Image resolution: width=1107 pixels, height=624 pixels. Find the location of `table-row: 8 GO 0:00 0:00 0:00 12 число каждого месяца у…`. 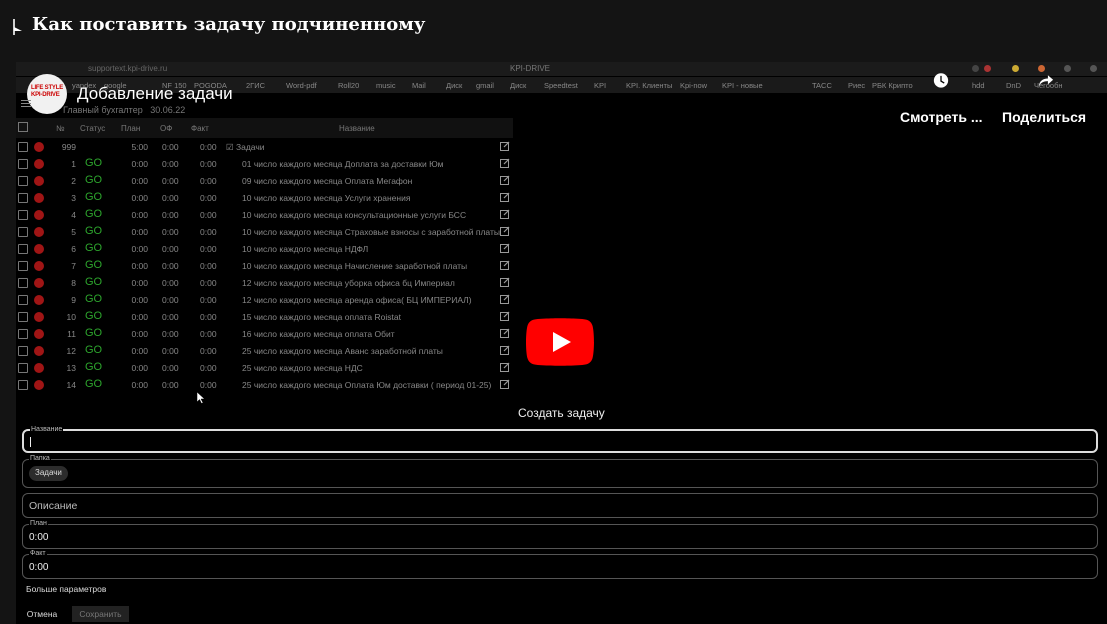

table-row: 8 GO 0:00 0:00 0:00 12 число каждого месяца у… is located at coordinates (264, 282).